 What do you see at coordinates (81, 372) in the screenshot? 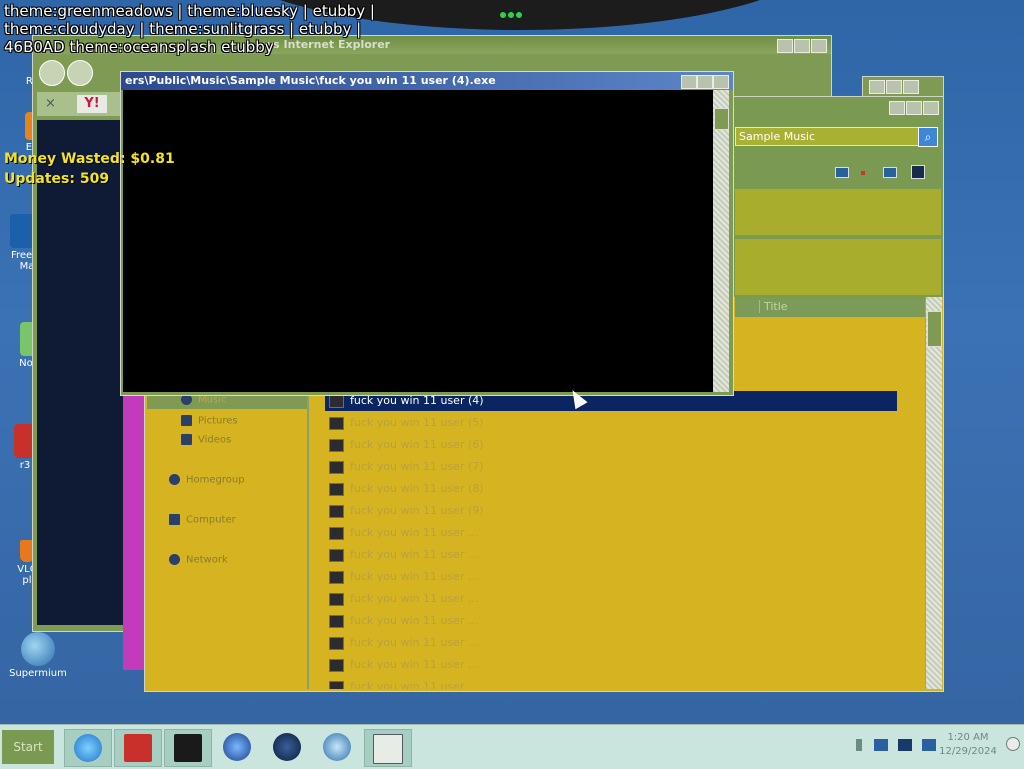
I see `ie-content` at bounding box center [81, 372].